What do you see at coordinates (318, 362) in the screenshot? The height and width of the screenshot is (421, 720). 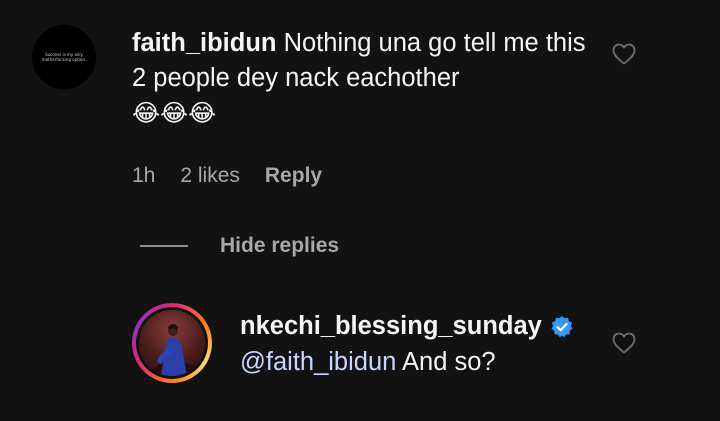 I see `reply-mention-link: @faith_ibidun` at bounding box center [318, 362].